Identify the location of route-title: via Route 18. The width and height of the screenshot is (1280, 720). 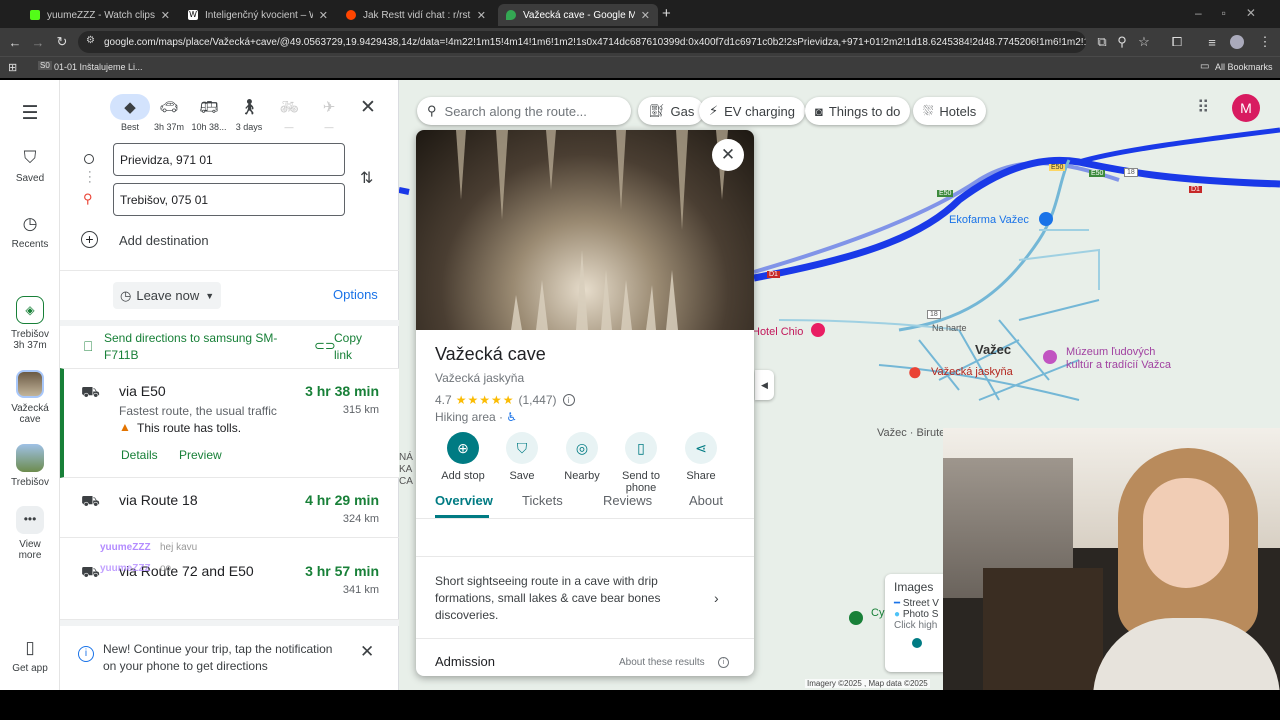
(158, 500).